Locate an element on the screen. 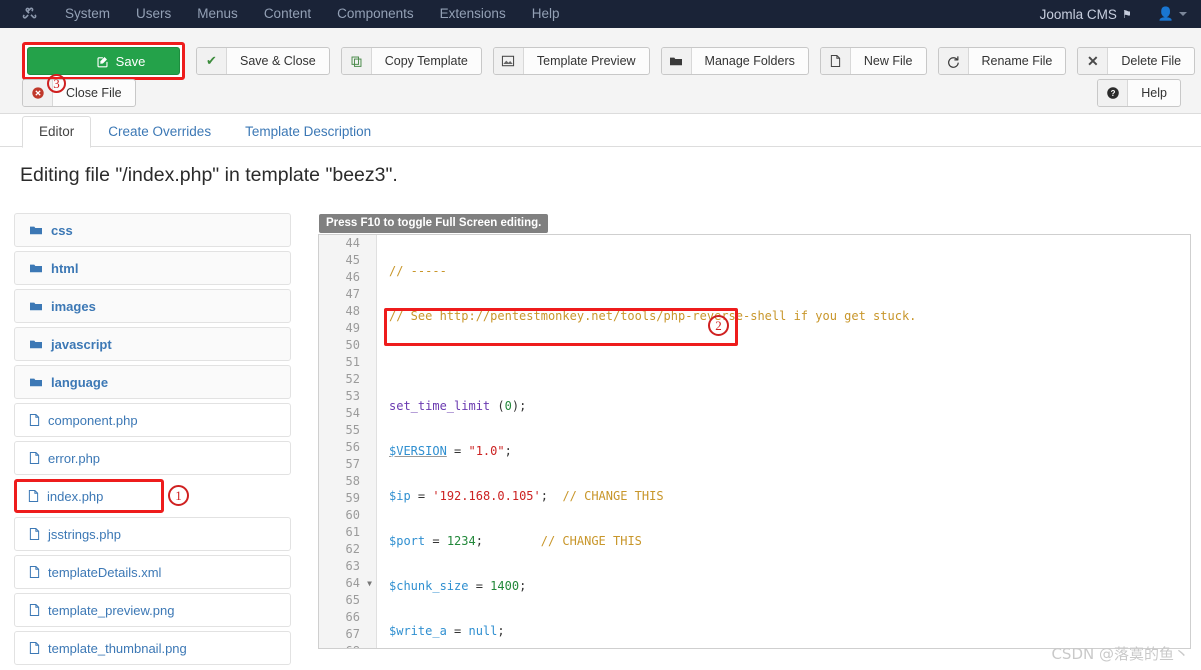 The height and width of the screenshot is (670, 1201). user-icon: 👤 is located at coordinates (1165, 13).